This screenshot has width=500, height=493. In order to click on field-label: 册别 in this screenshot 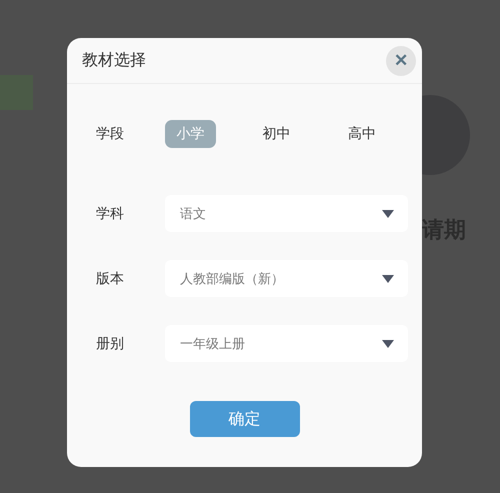, I will do `click(110, 343)`.